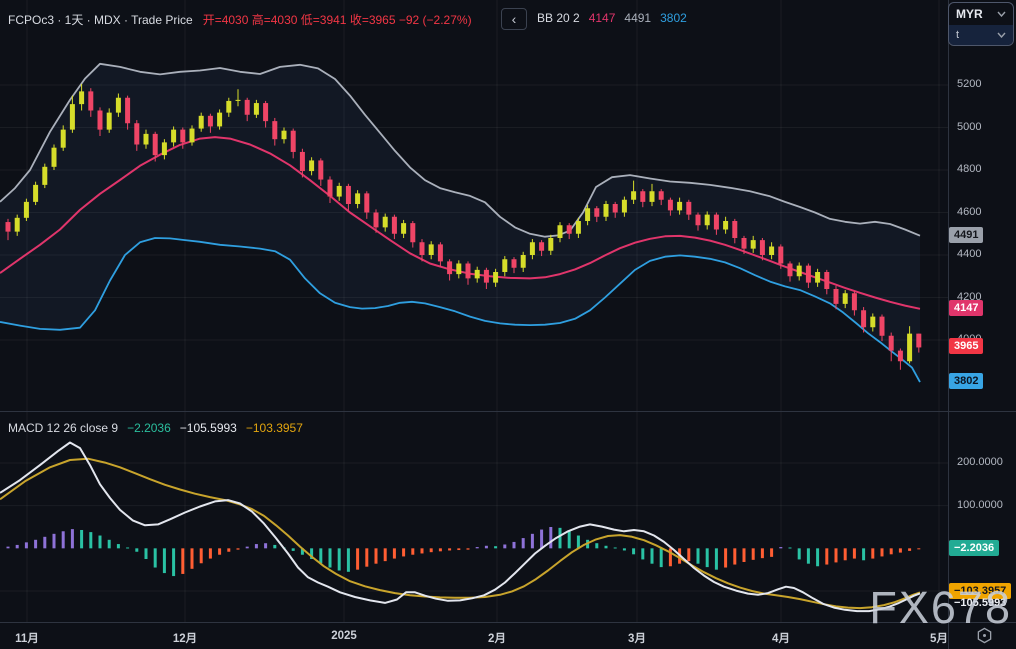 The height and width of the screenshot is (649, 1016). What do you see at coordinates (966, 234) in the screenshot?
I see `price-badge-4491: 4491` at bounding box center [966, 234].